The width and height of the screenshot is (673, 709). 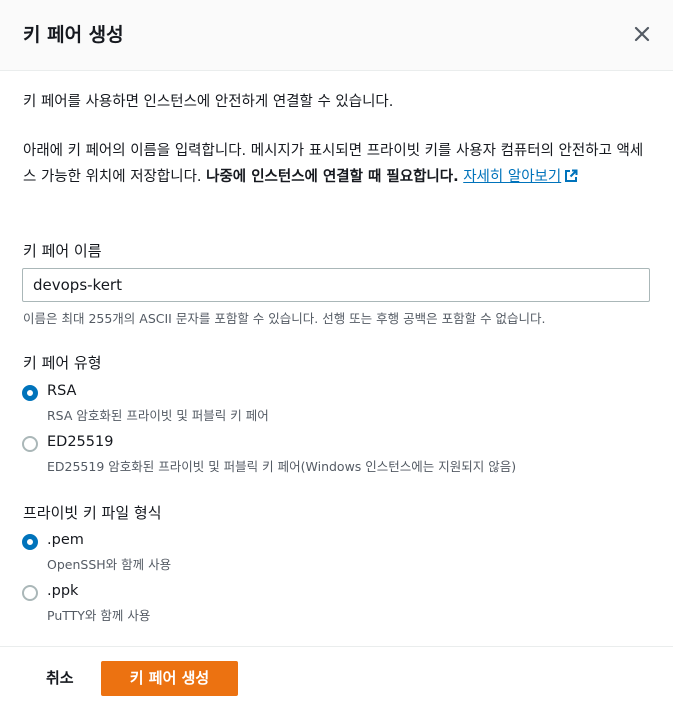 What do you see at coordinates (208, 102) in the screenshot?
I see `intro-text: 키 페어를 사용하면 인스턴스에 안전하게 연결할 수 있습니다.` at bounding box center [208, 102].